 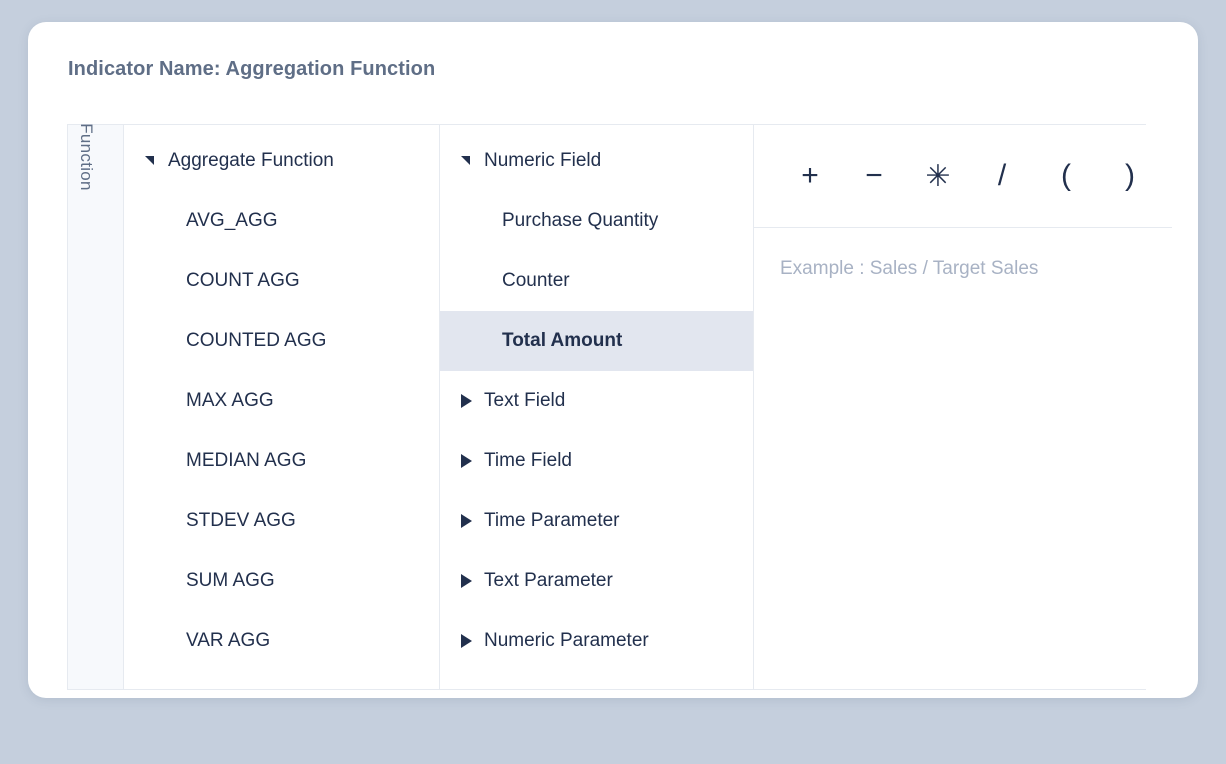 I want to click on list-item-count-agg: COUNT AGG, so click(x=281, y=281).